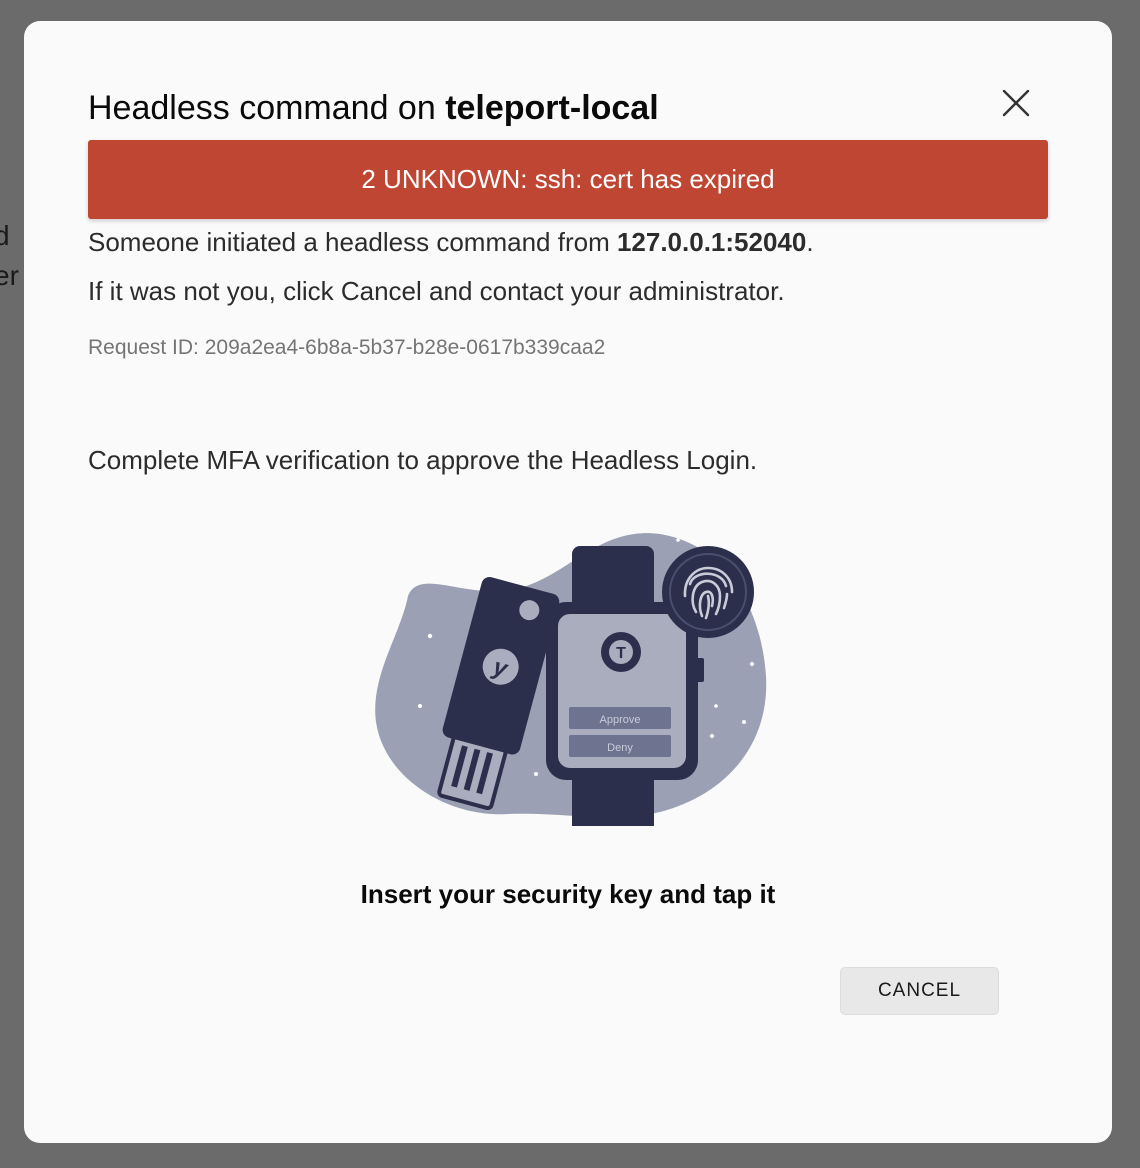  I want to click on cancel-button: CANCEL, so click(919, 991).